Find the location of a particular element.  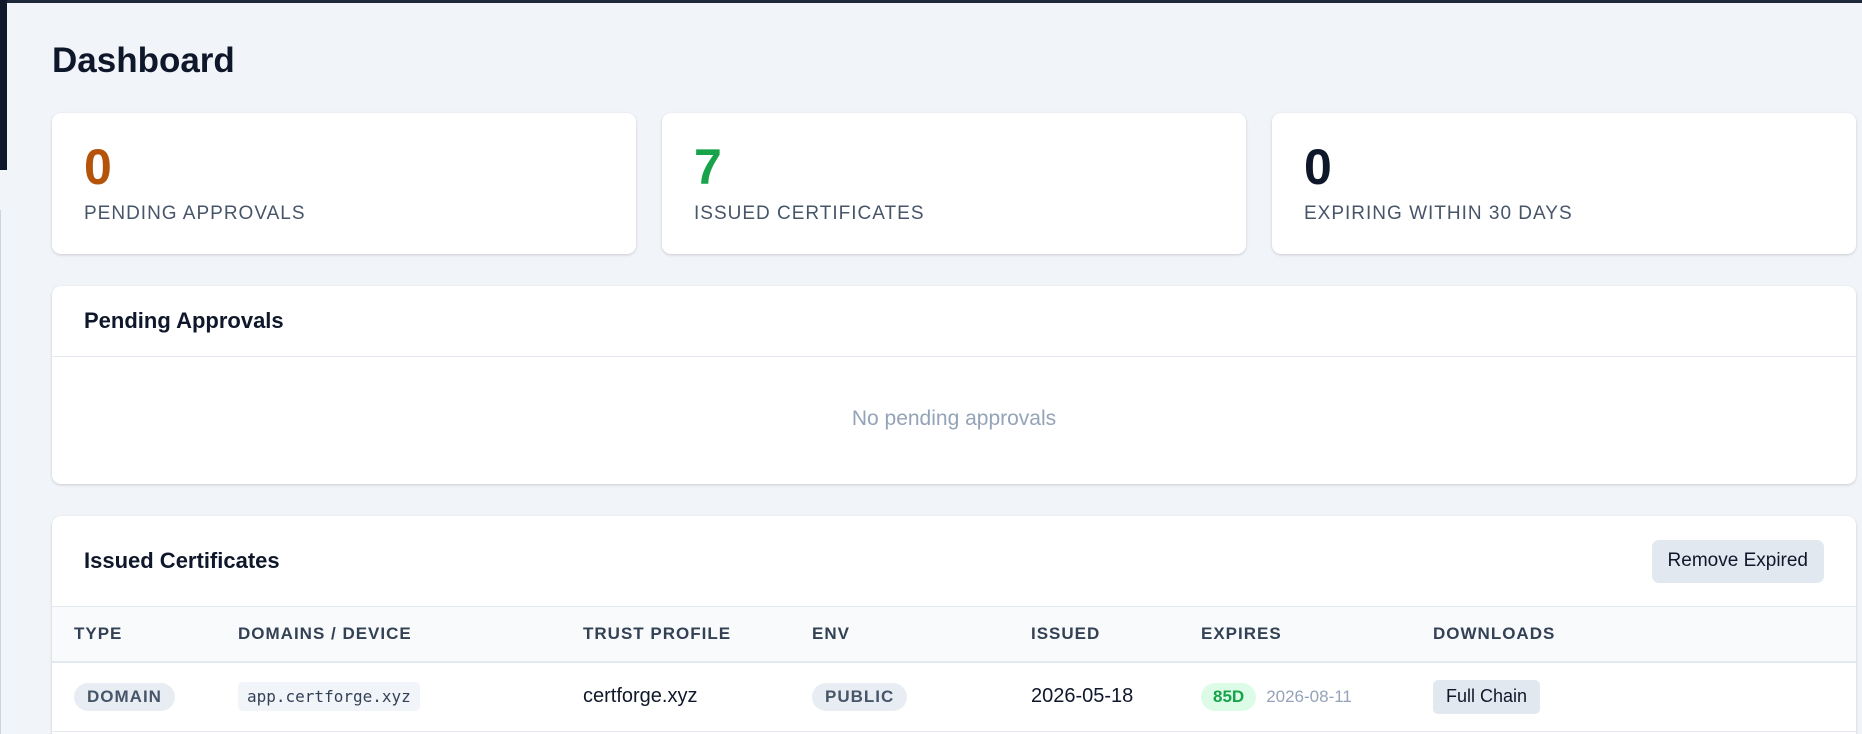

pending-panel-title: Pending Approvals is located at coordinates (184, 320).